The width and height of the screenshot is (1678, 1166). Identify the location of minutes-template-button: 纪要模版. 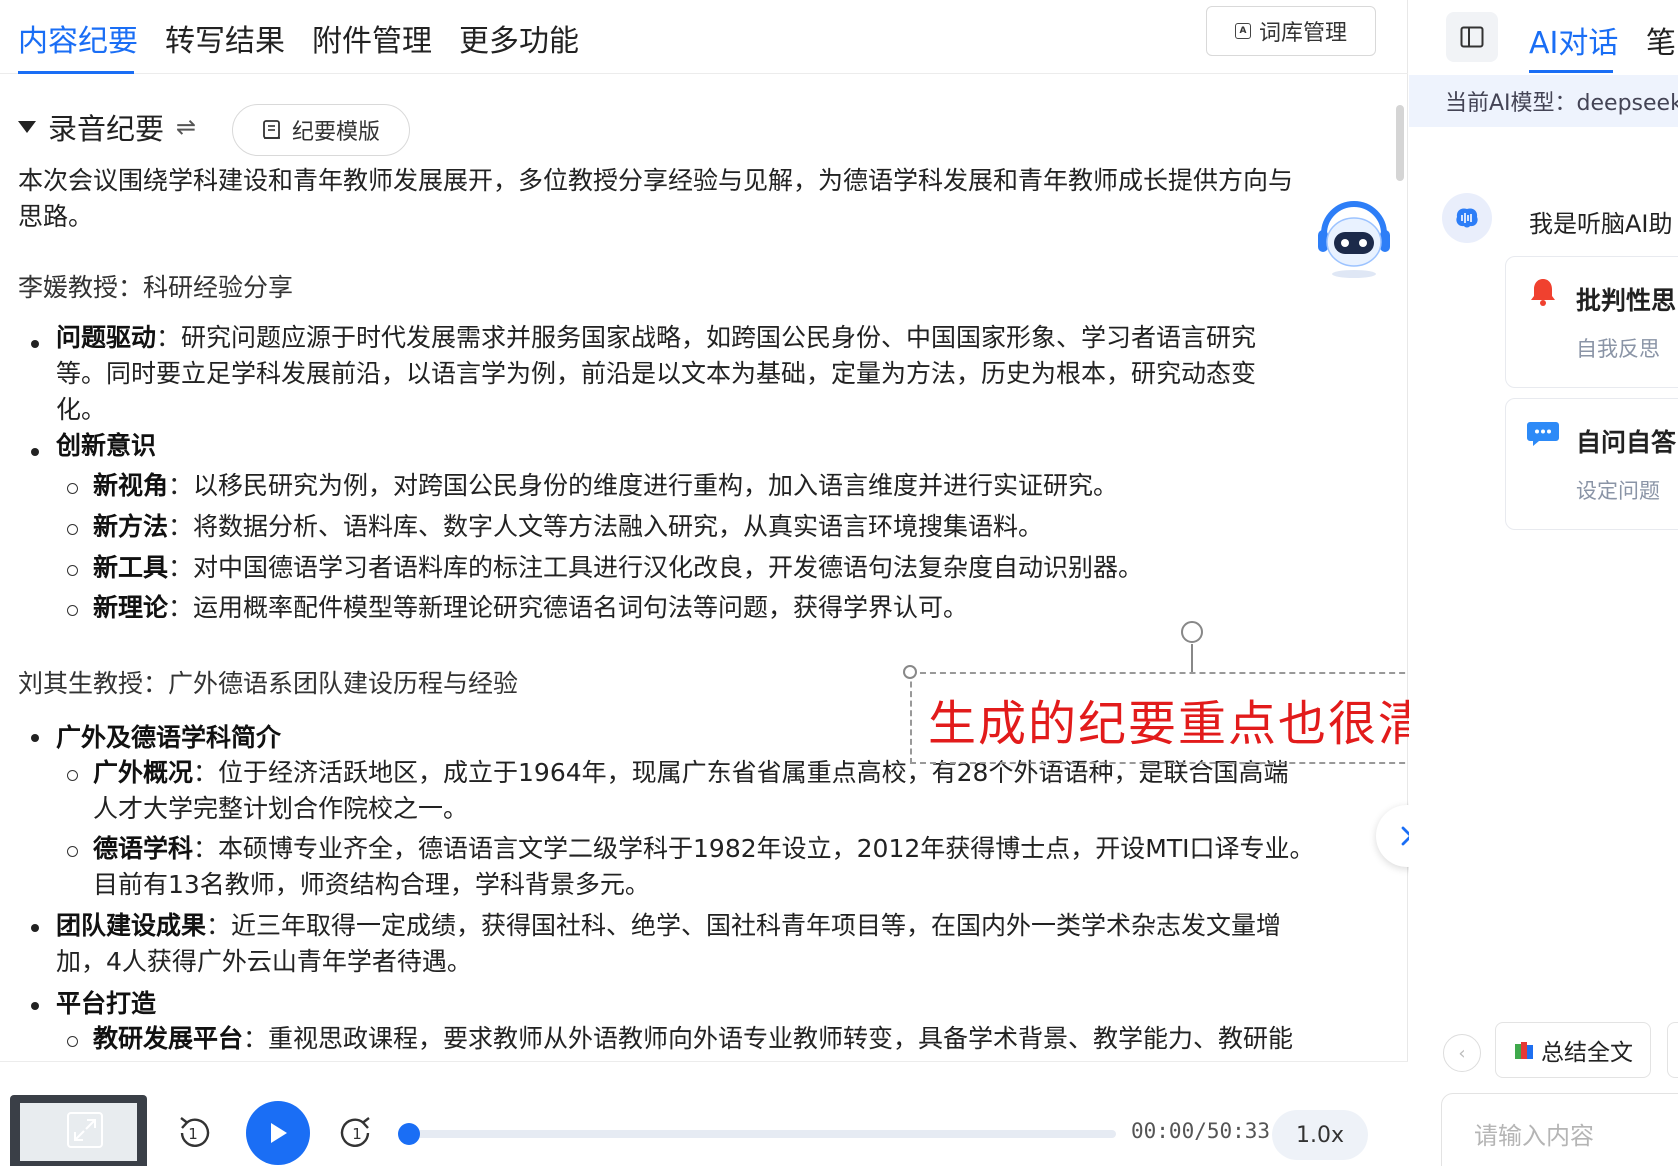
(321, 130).